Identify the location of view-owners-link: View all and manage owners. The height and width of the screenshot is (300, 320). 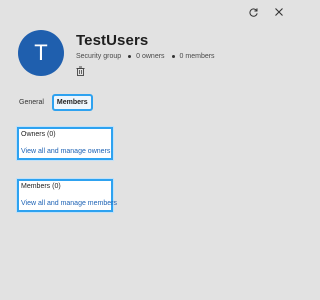
(65, 151).